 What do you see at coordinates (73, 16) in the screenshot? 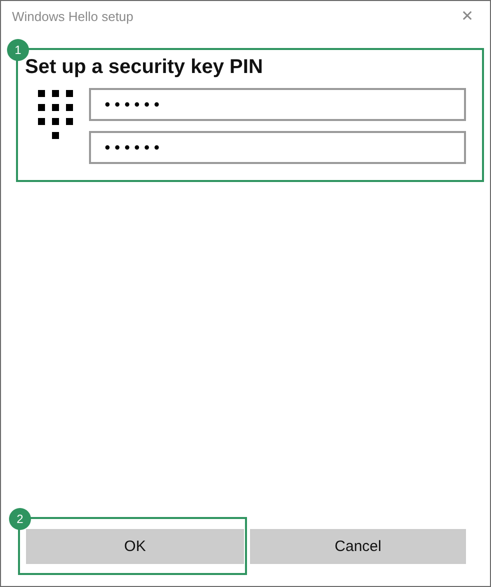
I see `window-title: Windows Hello setup` at bounding box center [73, 16].